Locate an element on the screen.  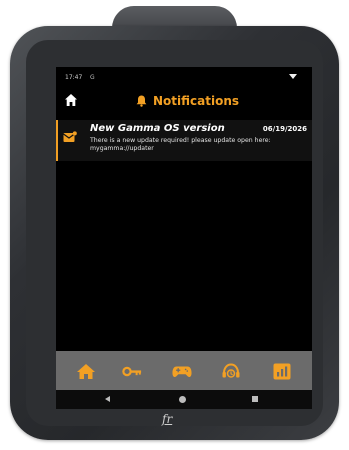
chart-icon is located at coordinates (282, 371).